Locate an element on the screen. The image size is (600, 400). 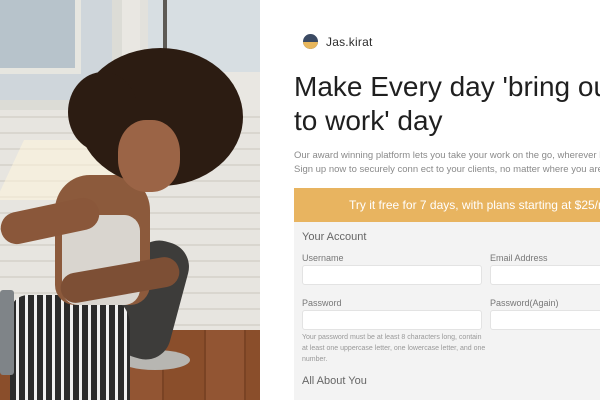
password-again-label: Password(Again) is located at coordinates (524, 303).